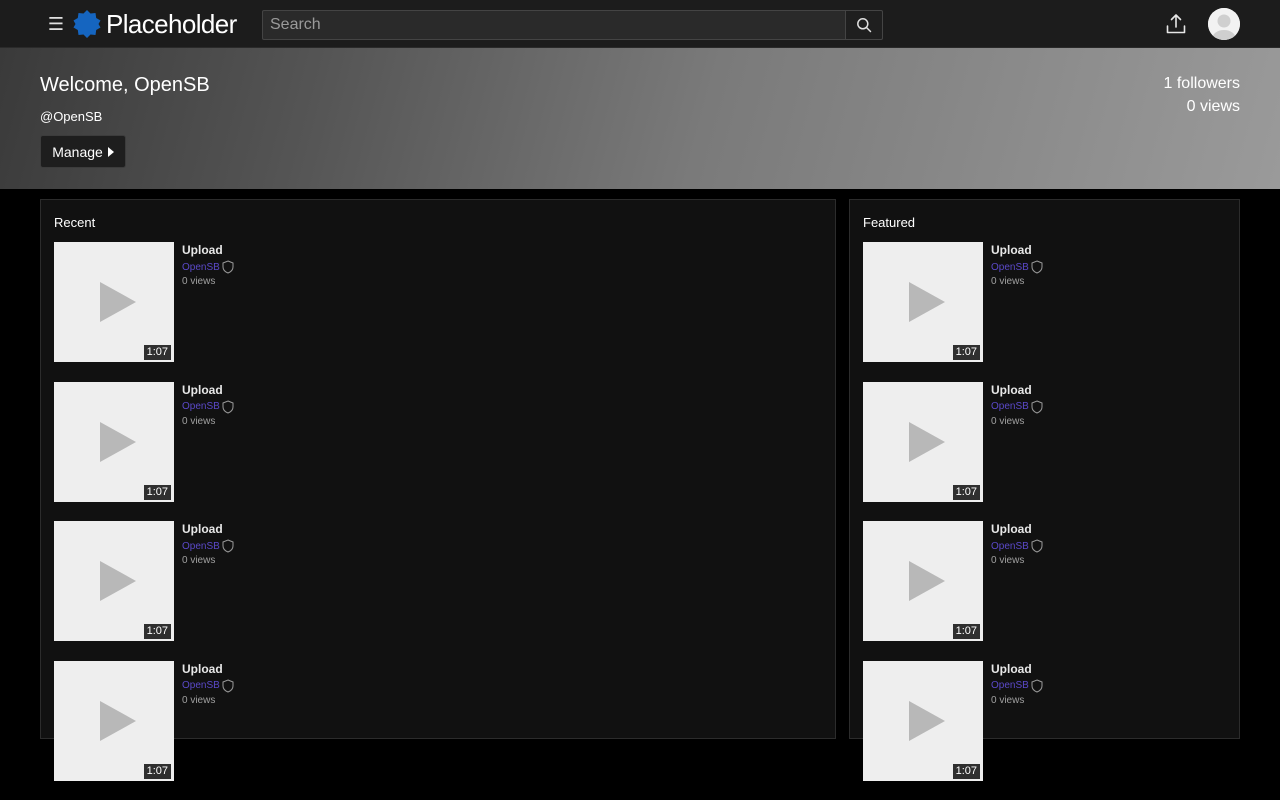 This screenshot has height=800, width=1280. What do you see at coordinates (87, 24) in the screenshot?
I see `logo-icon` at bounding box center [87, 24].